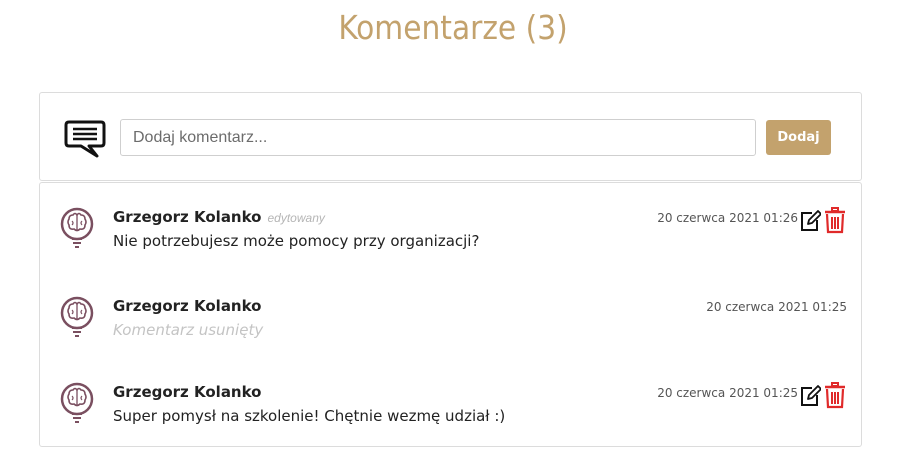 This screenshot has height=466, width=906. Describe the element at coordinates (727, 218) in the screenshot. I see `comment-date: 20 czerwca 2021 01:26` at that location.